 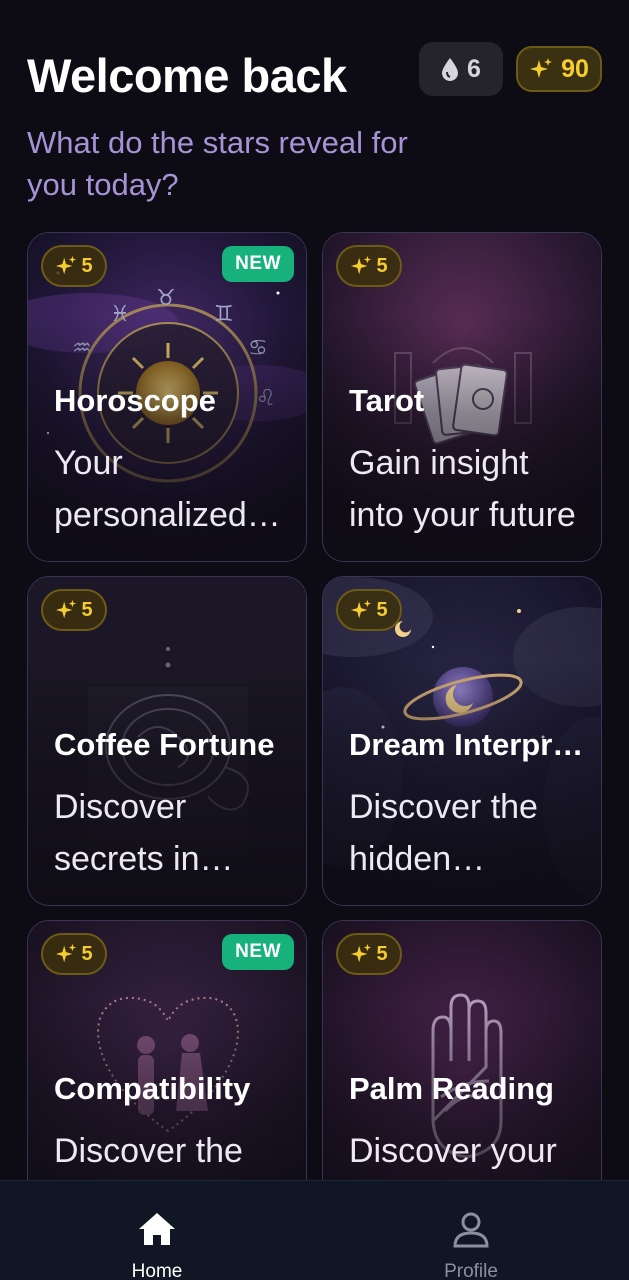 I want to click on card-title: Horoscope, so click(x=135, y=400).